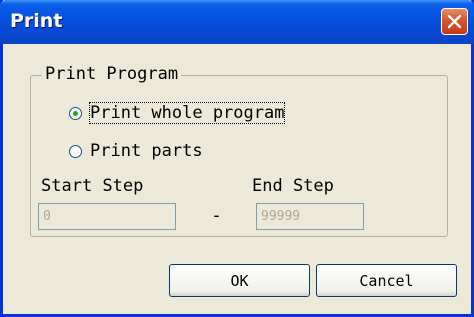 The height and width of the screenshot is (317, 474). Describe the element at coordinates (75, 151) in the screenshot. I see `radio-button-unchecked` at that location.